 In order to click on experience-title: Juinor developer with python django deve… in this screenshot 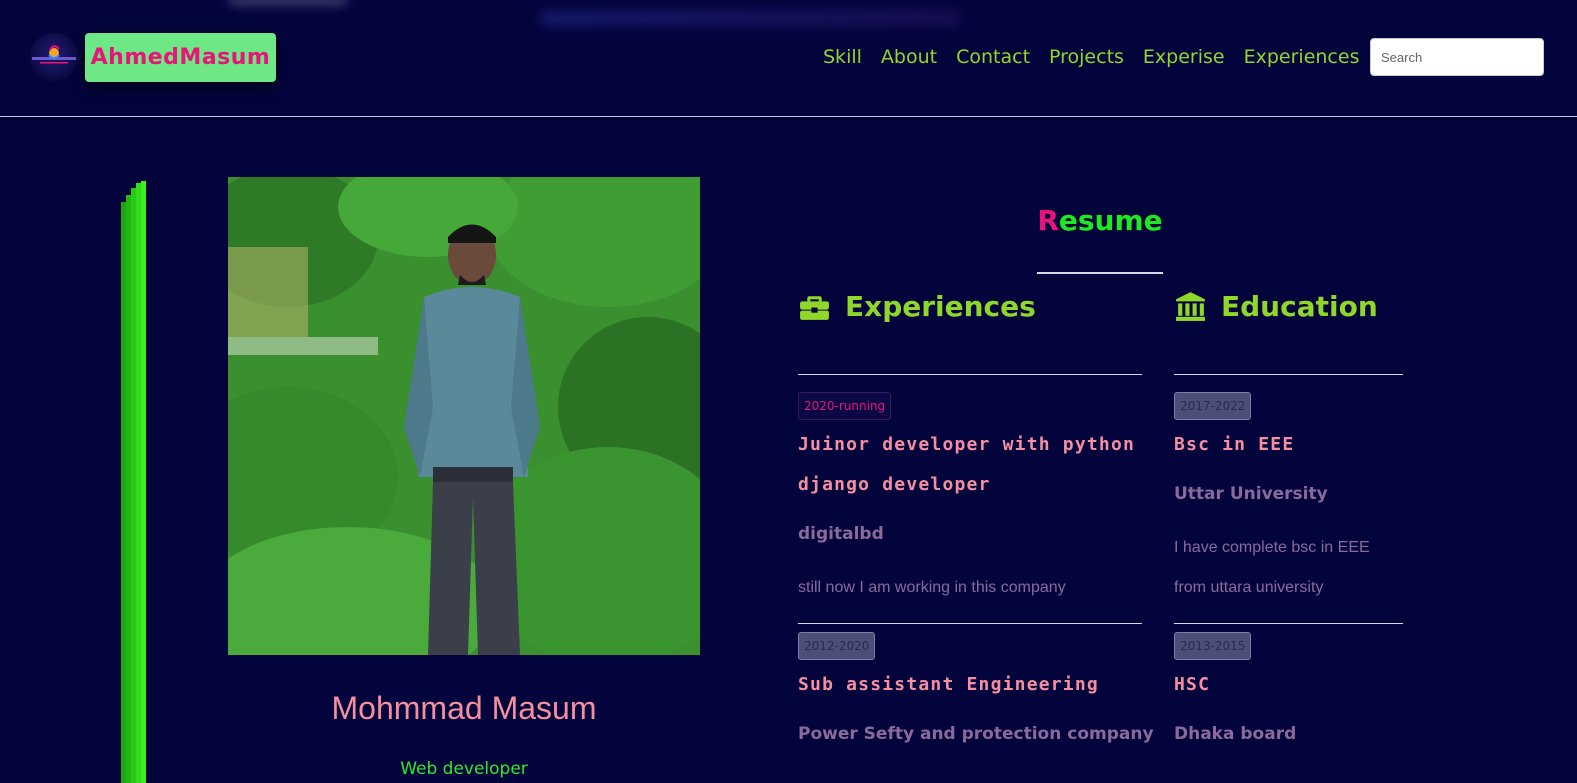, I will do `click(967, 464)`.